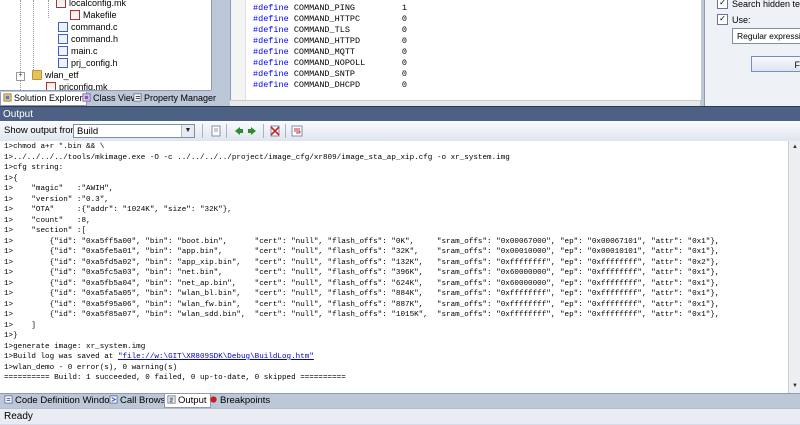 The height and width of the screenshot is (425, 800). I want to click on code-line: #define COMMAND_NOPOLL 0, so click(330, 63).